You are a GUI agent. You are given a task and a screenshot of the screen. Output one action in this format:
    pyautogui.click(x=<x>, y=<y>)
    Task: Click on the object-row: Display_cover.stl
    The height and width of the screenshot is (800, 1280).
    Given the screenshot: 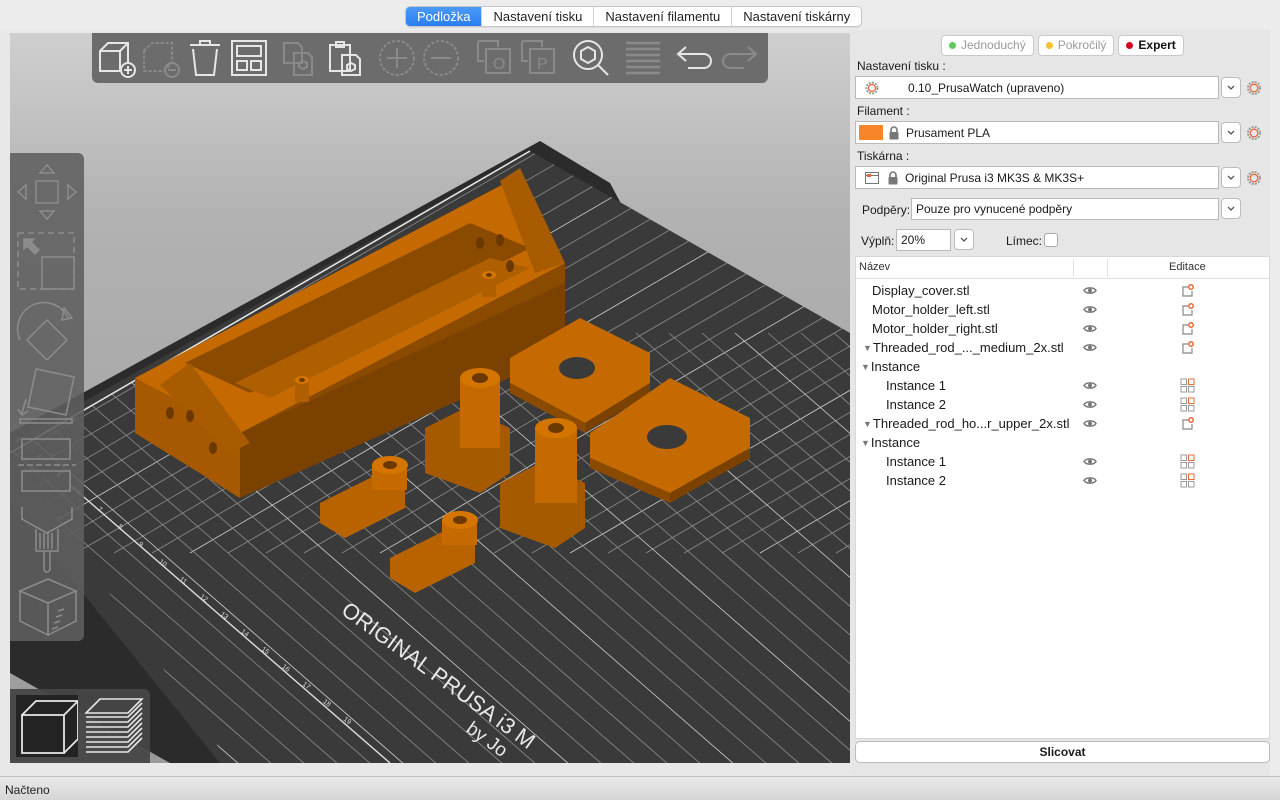 What is the action you would take?
    pyautogui.click(x=1062, y=290)
    